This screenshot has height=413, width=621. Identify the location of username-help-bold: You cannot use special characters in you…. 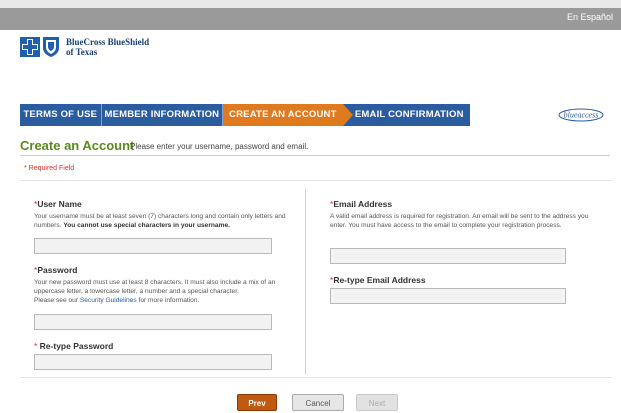
(146, 225).